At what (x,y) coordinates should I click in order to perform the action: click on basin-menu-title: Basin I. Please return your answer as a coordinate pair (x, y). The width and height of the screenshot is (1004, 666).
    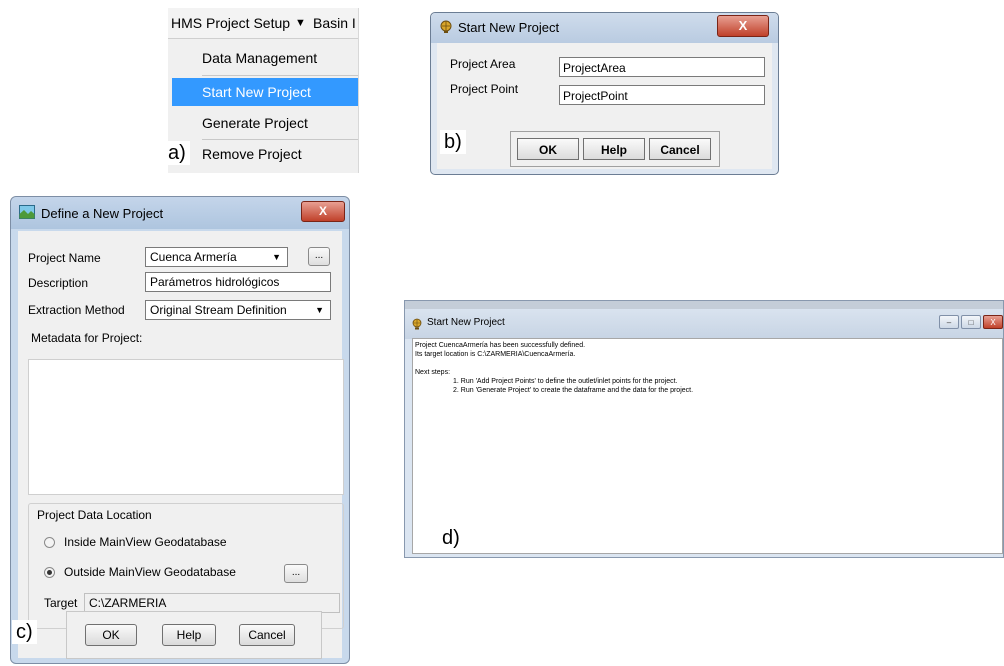
    Looking at the image, I should click on (334, 23).